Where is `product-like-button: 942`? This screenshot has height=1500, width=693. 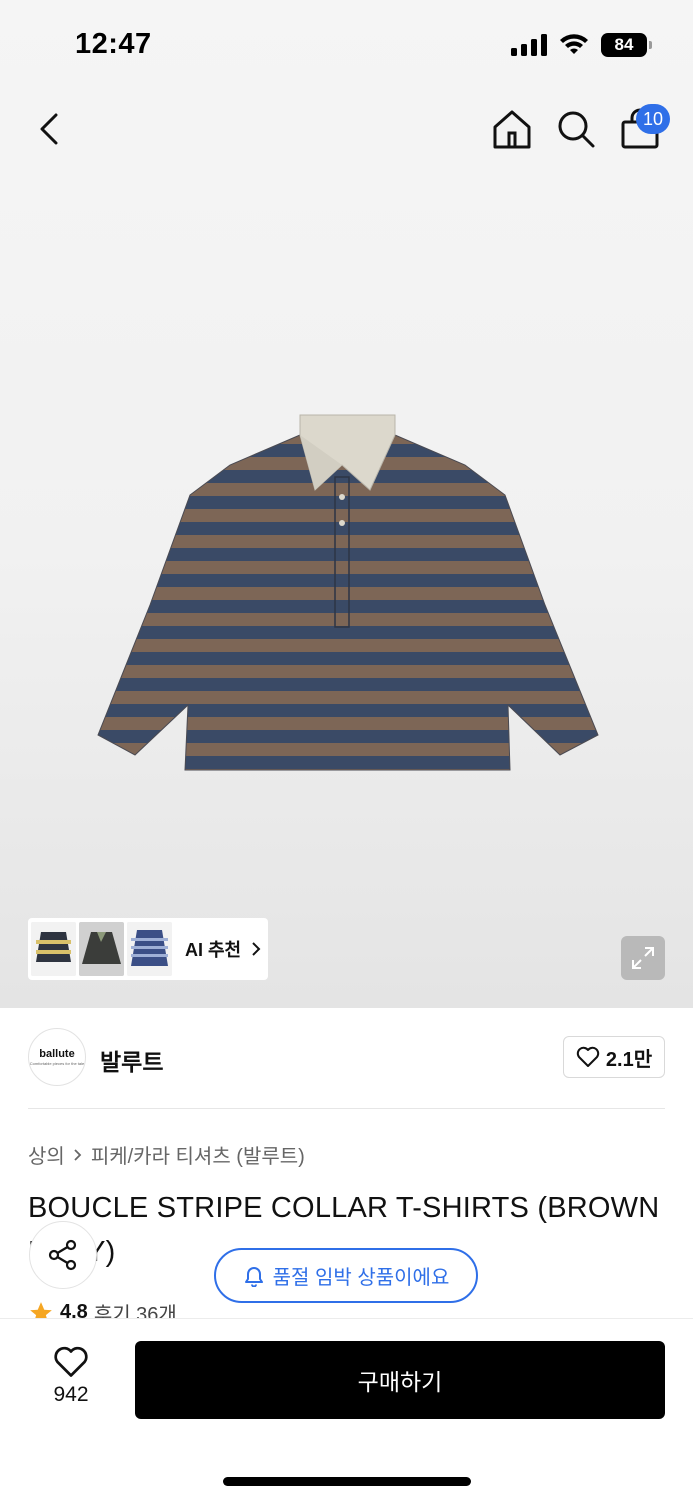
product-like-button: 942 is located at coordinates (71, 1376).